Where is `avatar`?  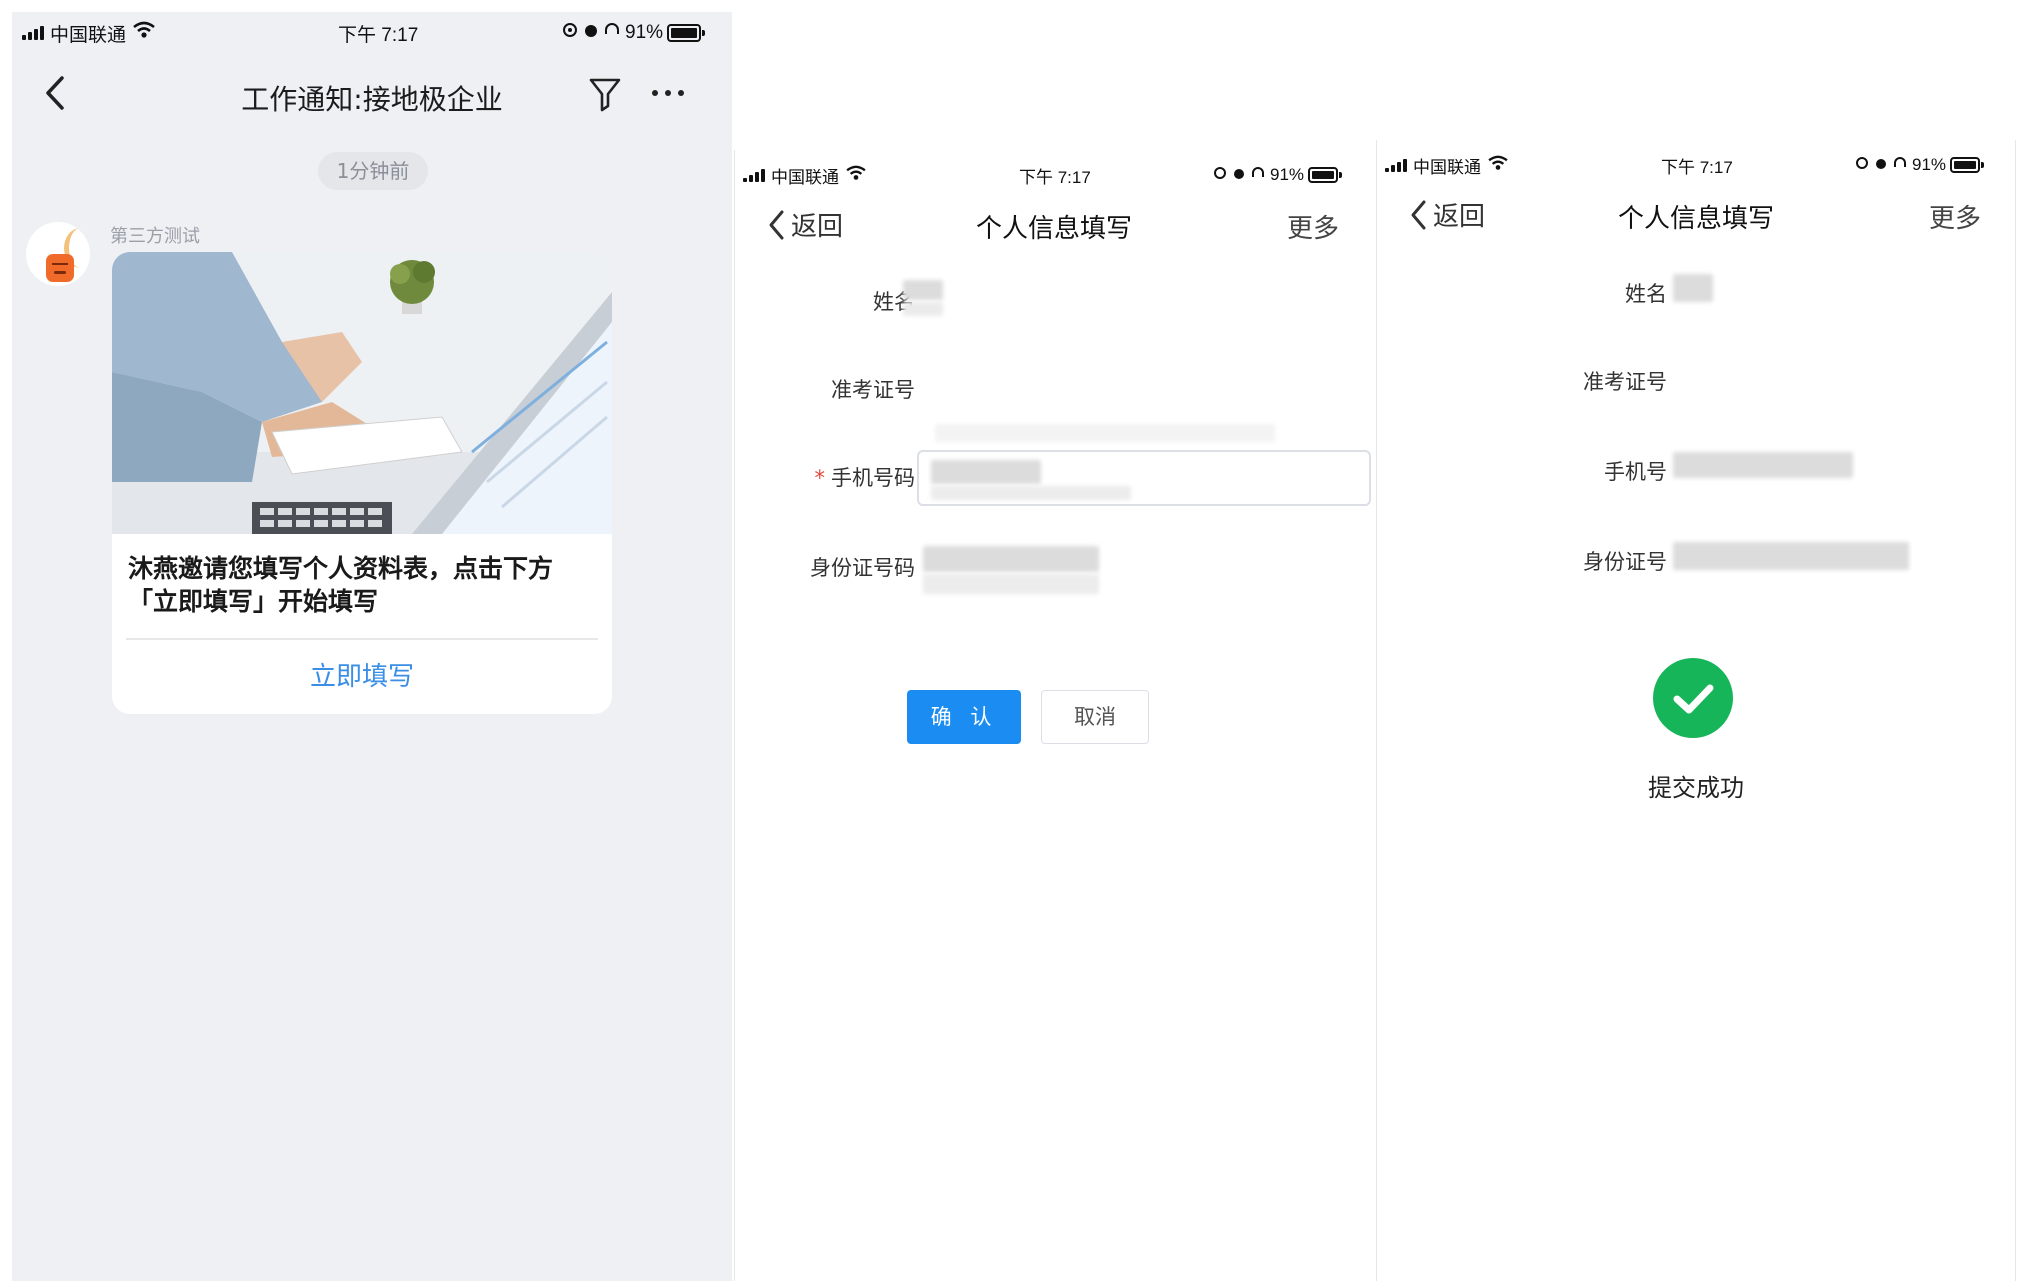
avatar is located at coordinates (58, 254).